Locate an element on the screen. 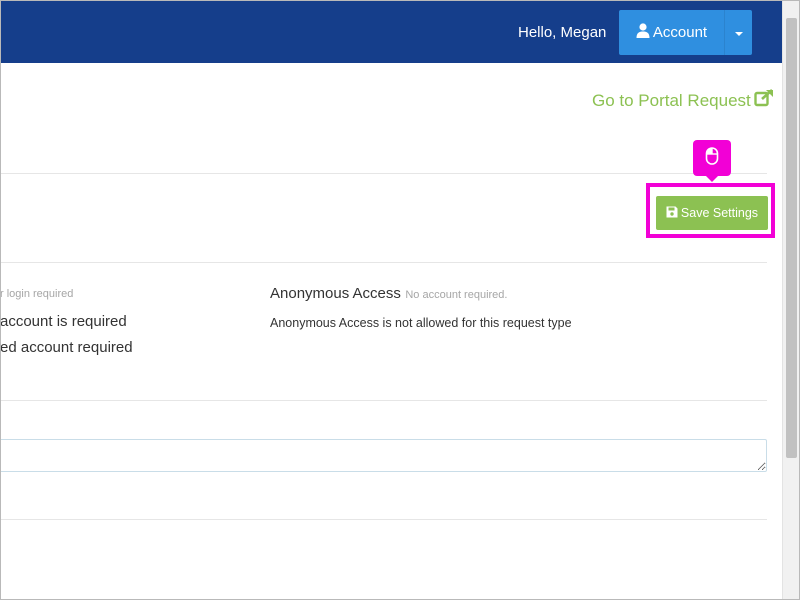 The height and width of the screenshot is (600, 800). caret-down-icon is located at coordinates (739, 33).